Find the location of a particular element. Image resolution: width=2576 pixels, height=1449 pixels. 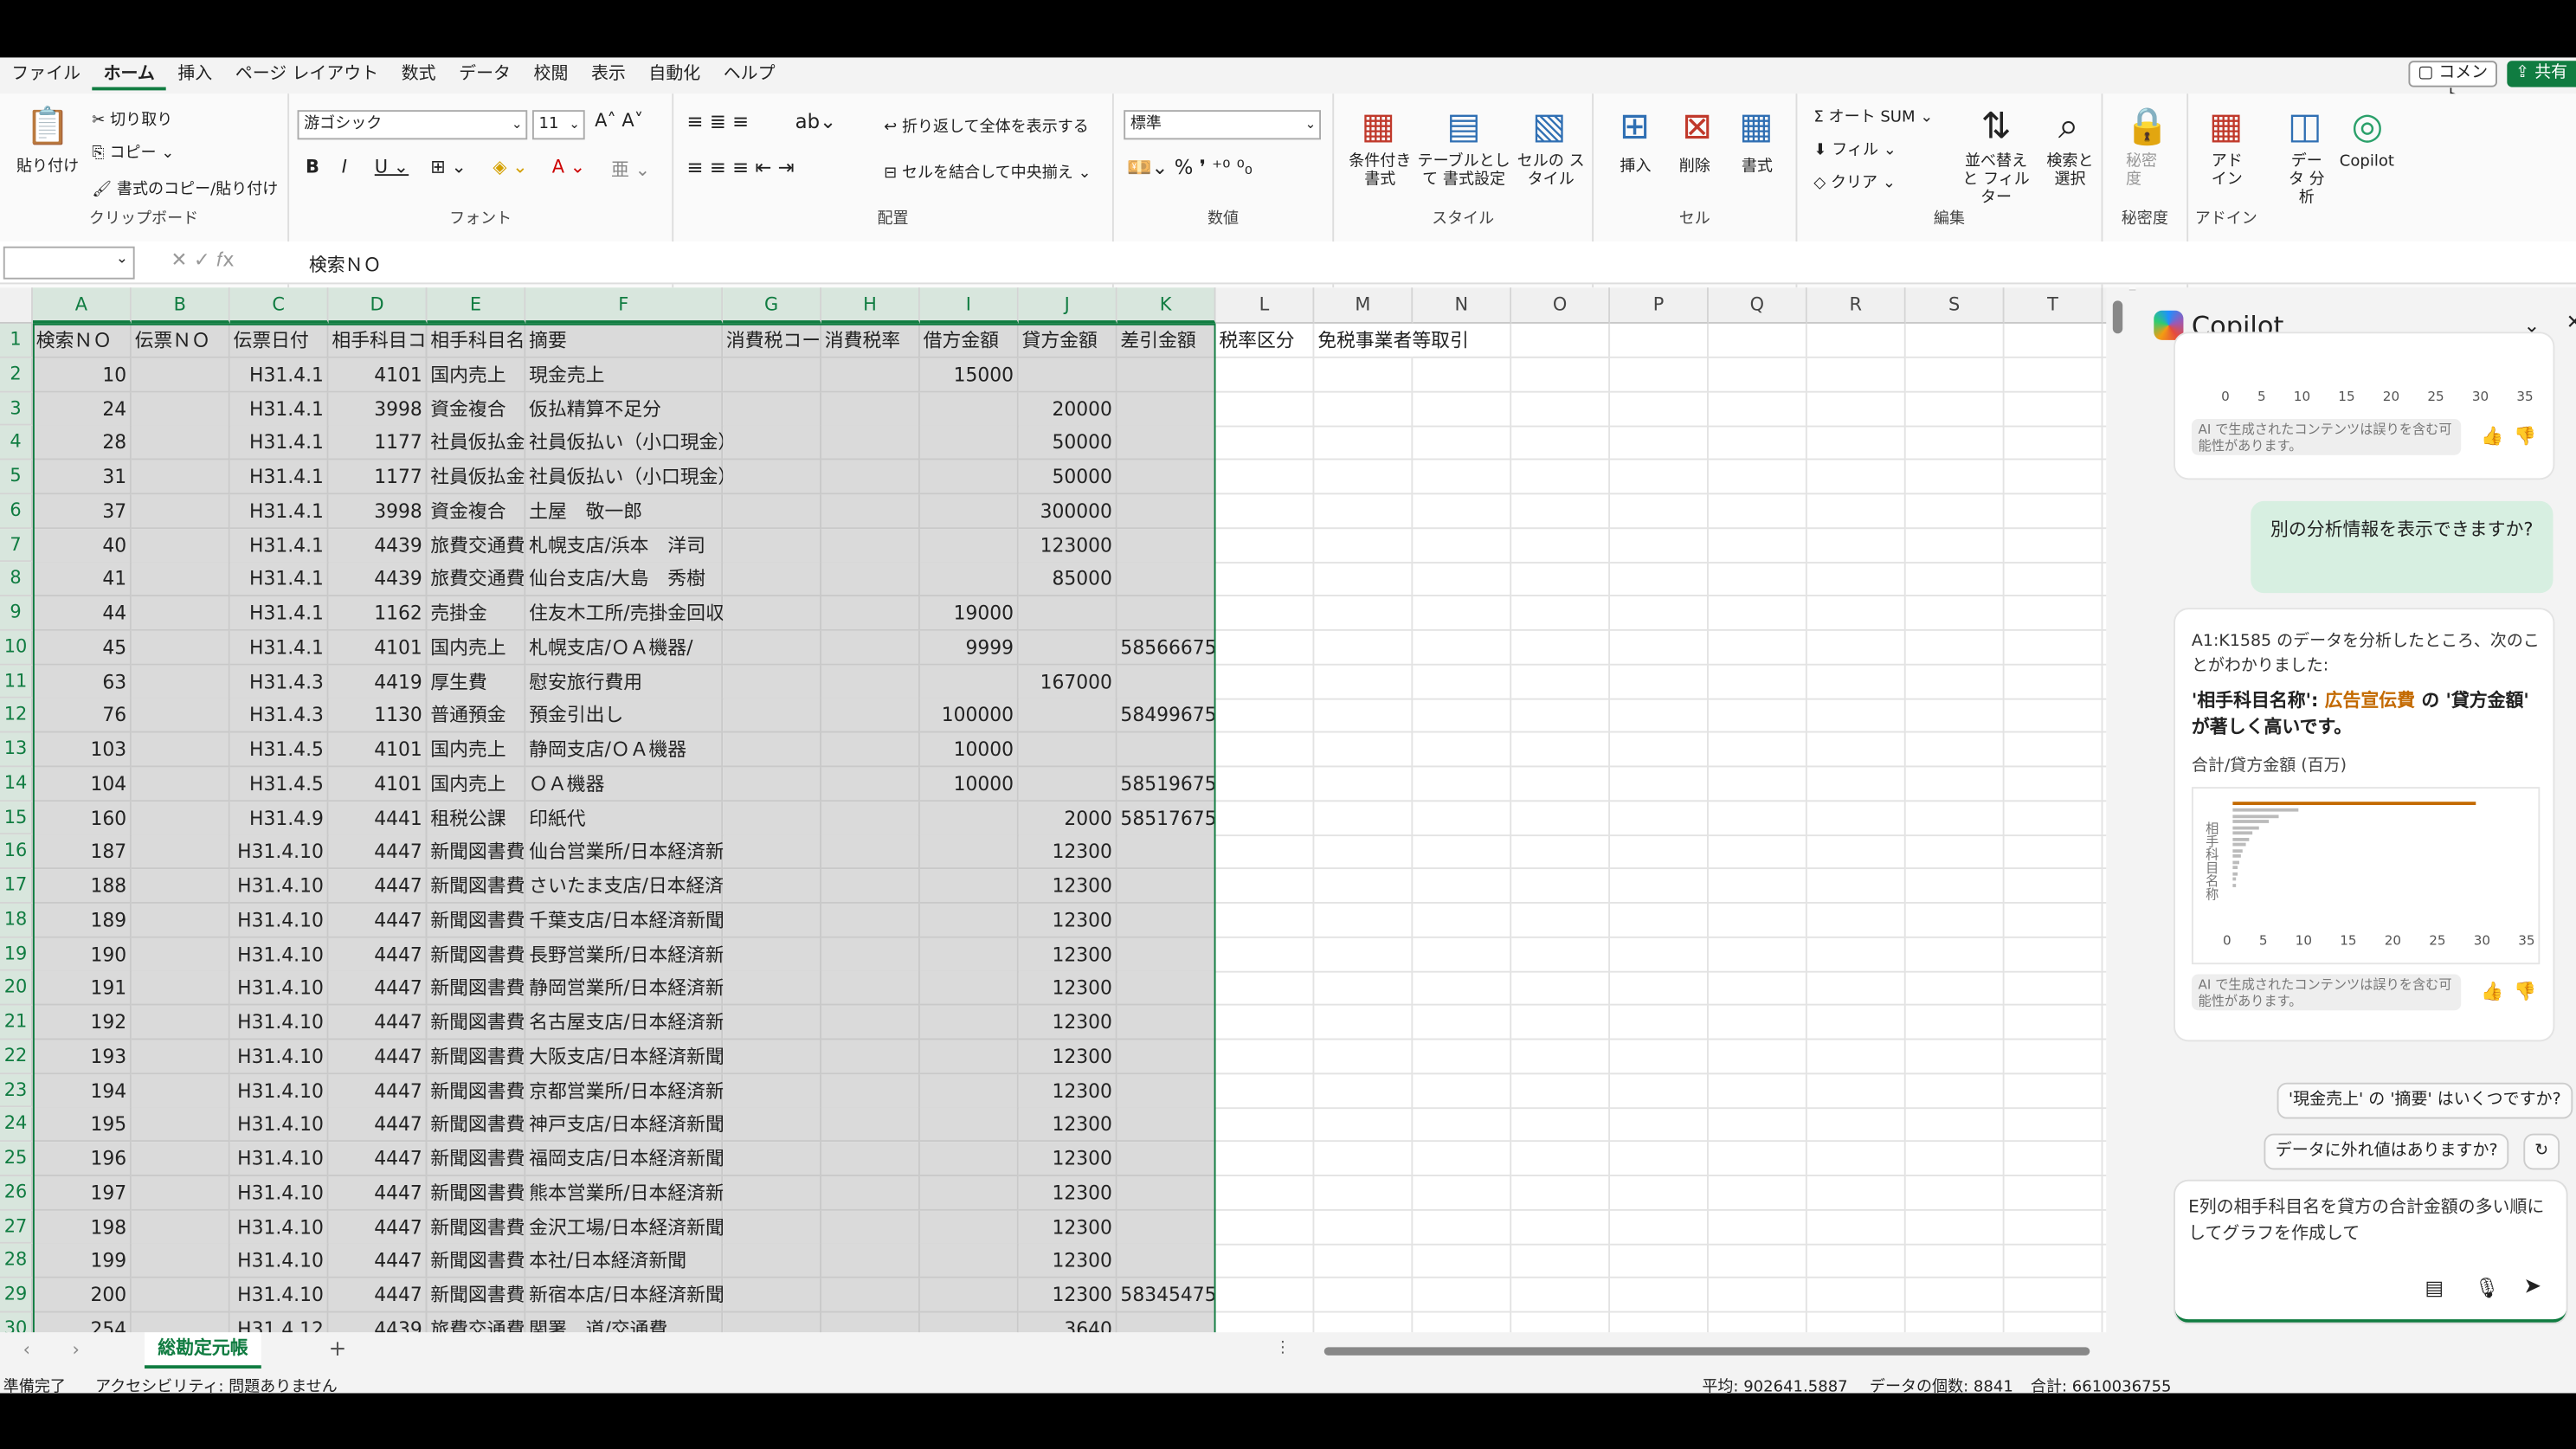

cell: 76 is located at coordinates (82, 716).